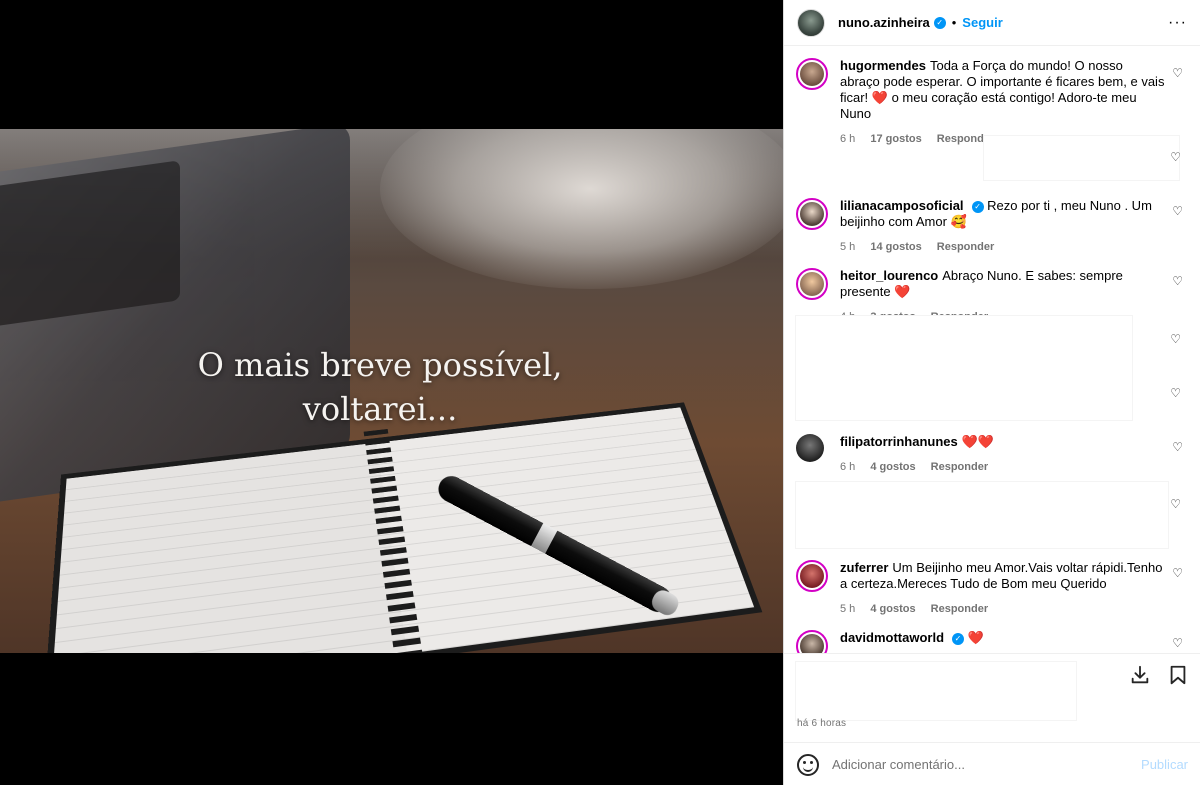  Describe the element at coordinates (902, 205) in the screenshot. I see `comment-username: lilianacamposoficial` at that location.